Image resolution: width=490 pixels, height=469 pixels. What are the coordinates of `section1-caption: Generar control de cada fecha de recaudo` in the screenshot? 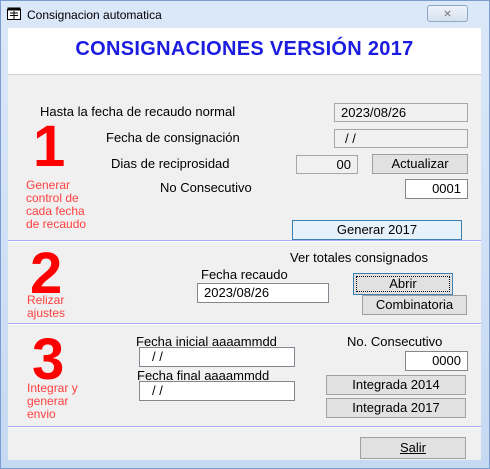 It's located at (56, 205).